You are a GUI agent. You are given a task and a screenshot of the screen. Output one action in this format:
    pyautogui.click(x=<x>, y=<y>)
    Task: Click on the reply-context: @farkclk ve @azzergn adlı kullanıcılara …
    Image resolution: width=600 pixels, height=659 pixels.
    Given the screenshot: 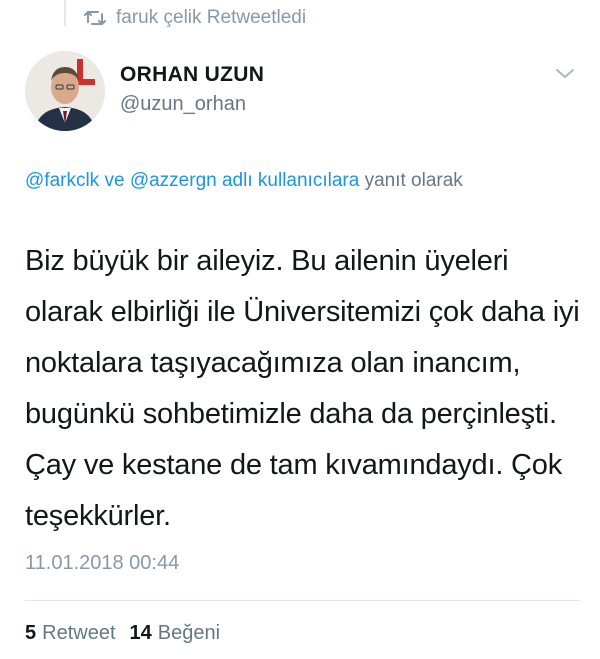 What is the action you would take?
    pyautogui.click(x=295, y=181)
    